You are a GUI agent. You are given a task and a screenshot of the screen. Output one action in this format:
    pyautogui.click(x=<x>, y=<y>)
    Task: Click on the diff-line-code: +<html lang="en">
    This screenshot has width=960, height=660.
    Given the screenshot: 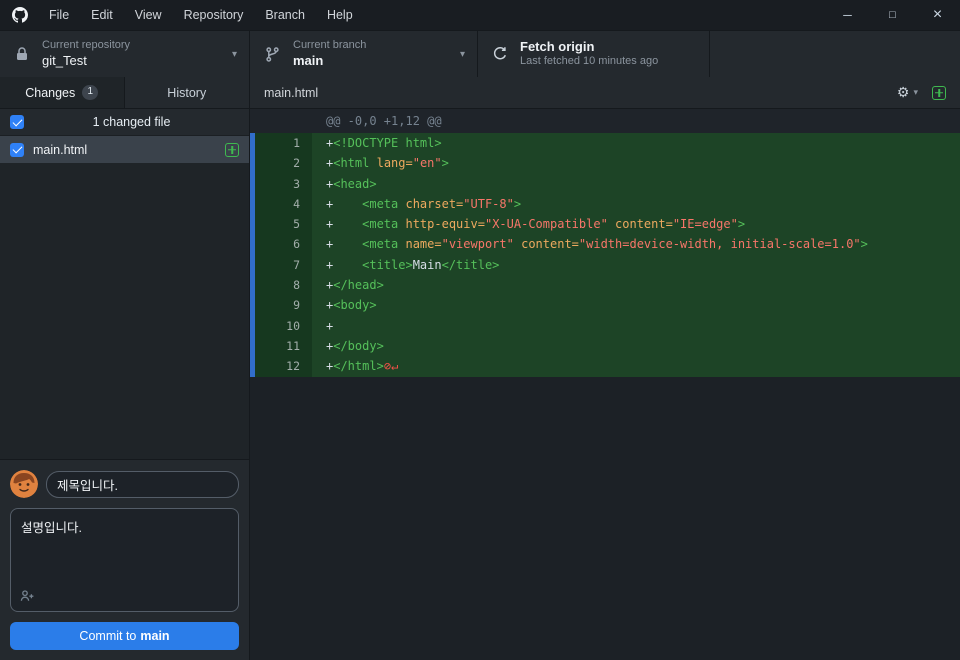 What is the action you would take?
    pyautogui.click(x=636, y=163)
    